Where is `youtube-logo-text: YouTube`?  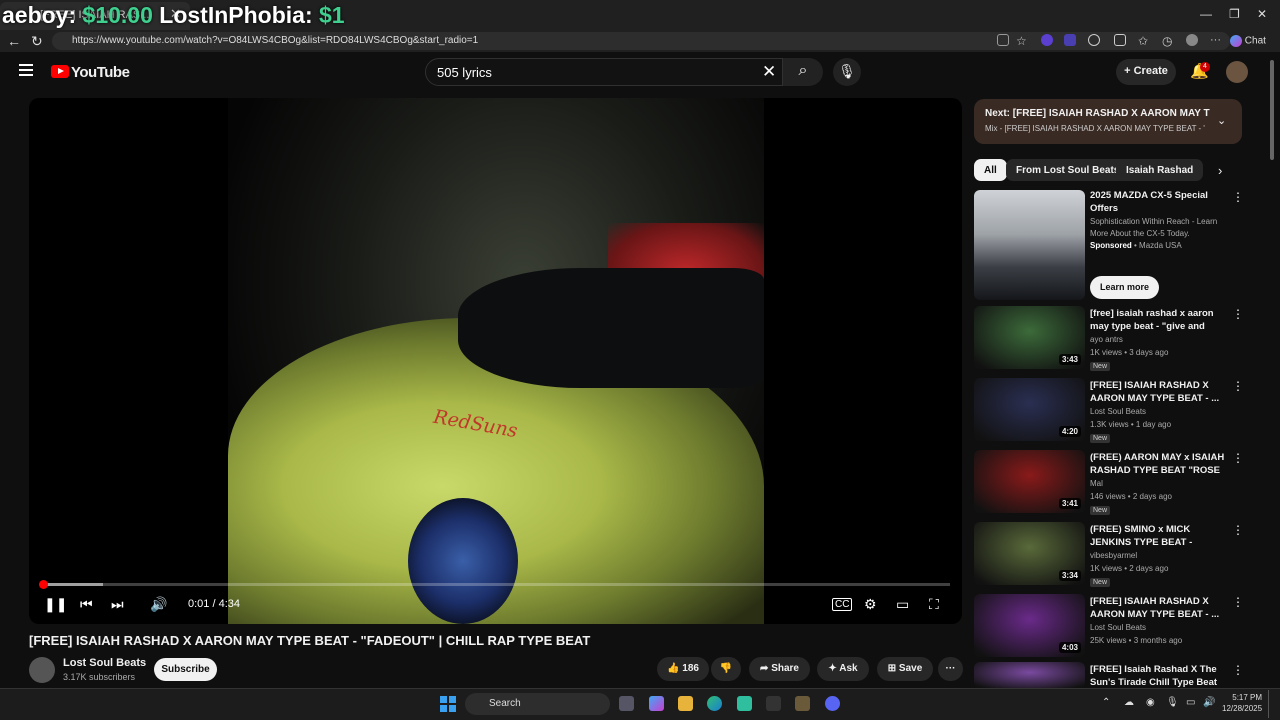
youtube-logo-text: YouTube is located at coordinates (100, 72).